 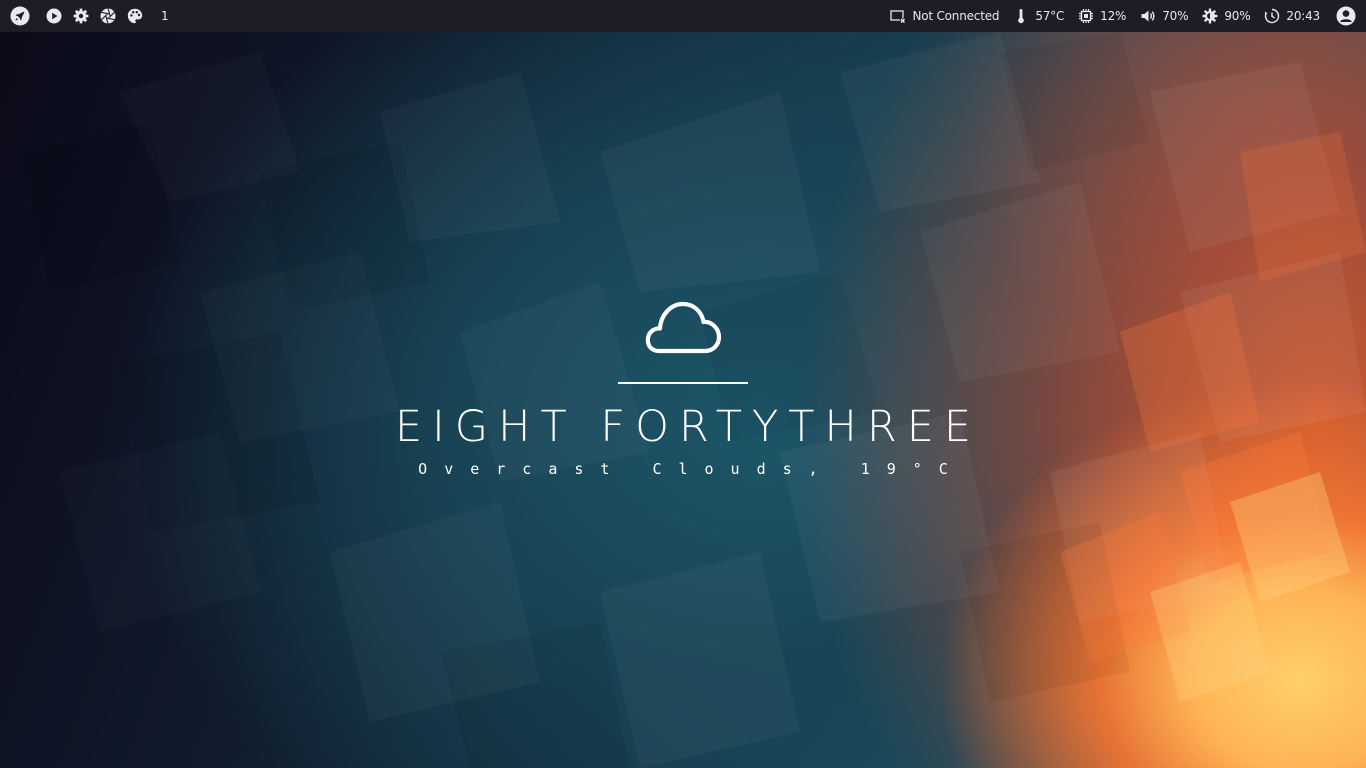 I want to click on network-status: Not Connected, so click(x=945, y=16).